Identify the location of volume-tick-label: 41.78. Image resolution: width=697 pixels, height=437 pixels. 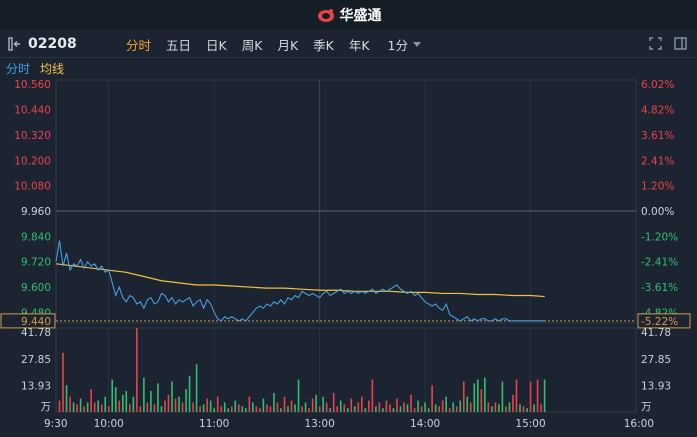
(656, 333).